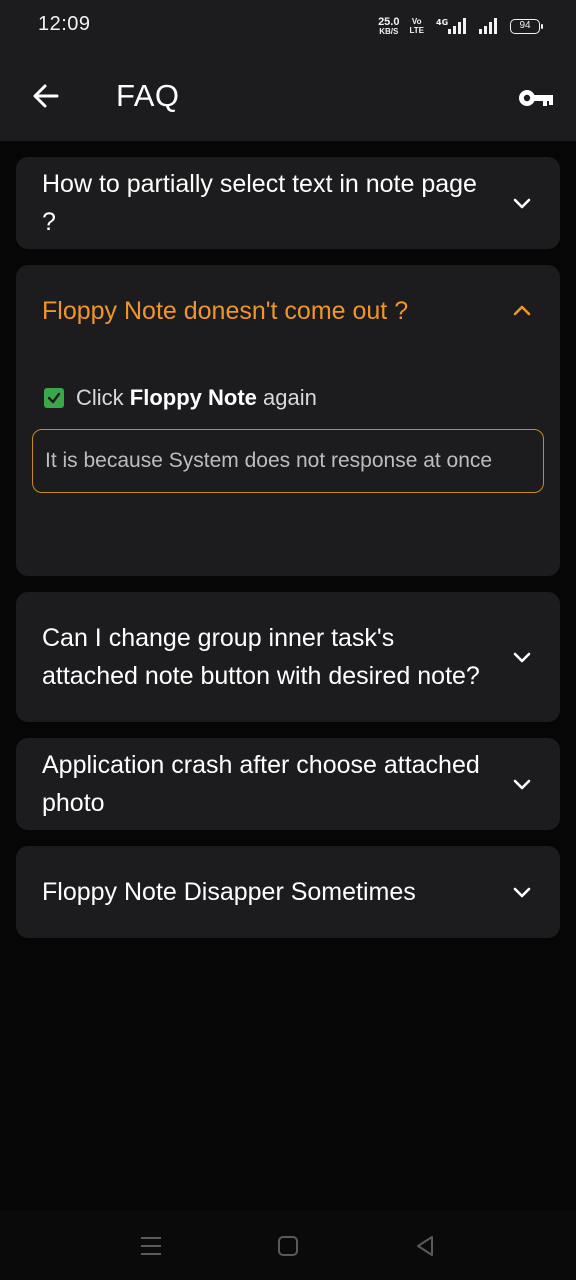 The width and height of the screenshot is (576, 1280). What do you see at coordinates (416, 21) in the screenshot?
I see `volte-top: Vo` at bounding box center [416, 21].